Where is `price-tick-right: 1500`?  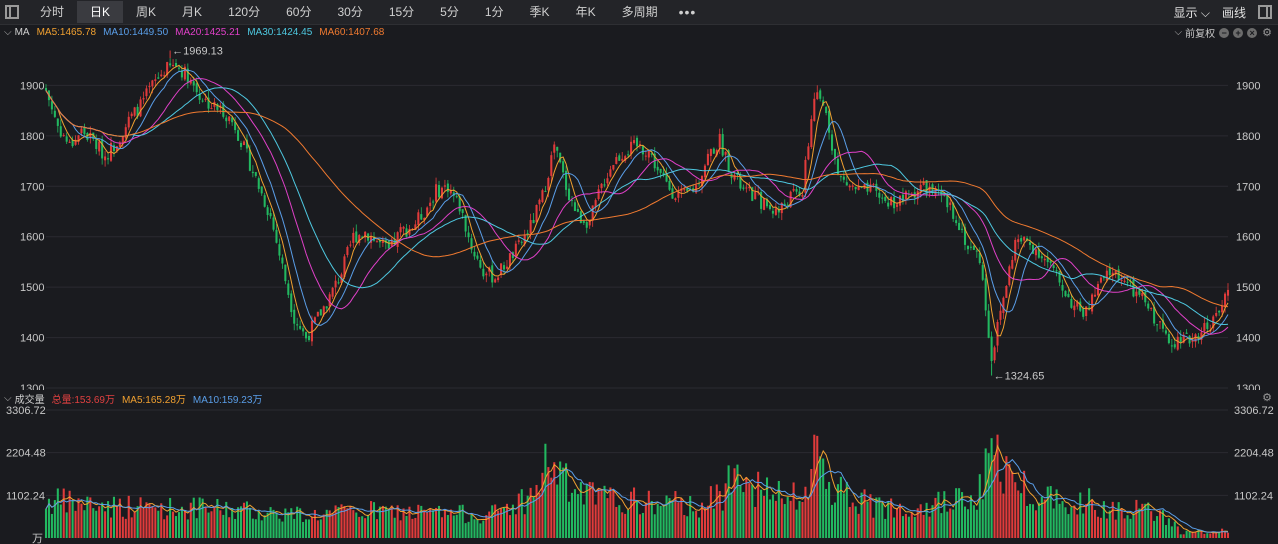
price-tick-right: 1500 is located at coordinates (1248, 288).